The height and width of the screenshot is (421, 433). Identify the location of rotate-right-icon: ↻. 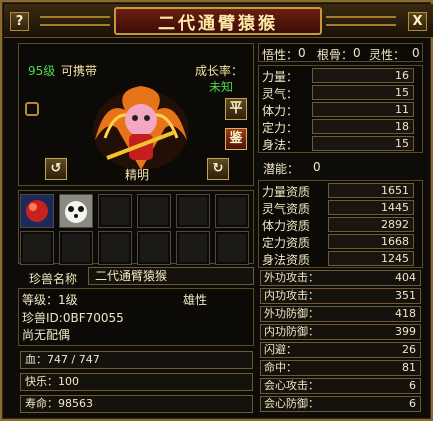
(218, 168).